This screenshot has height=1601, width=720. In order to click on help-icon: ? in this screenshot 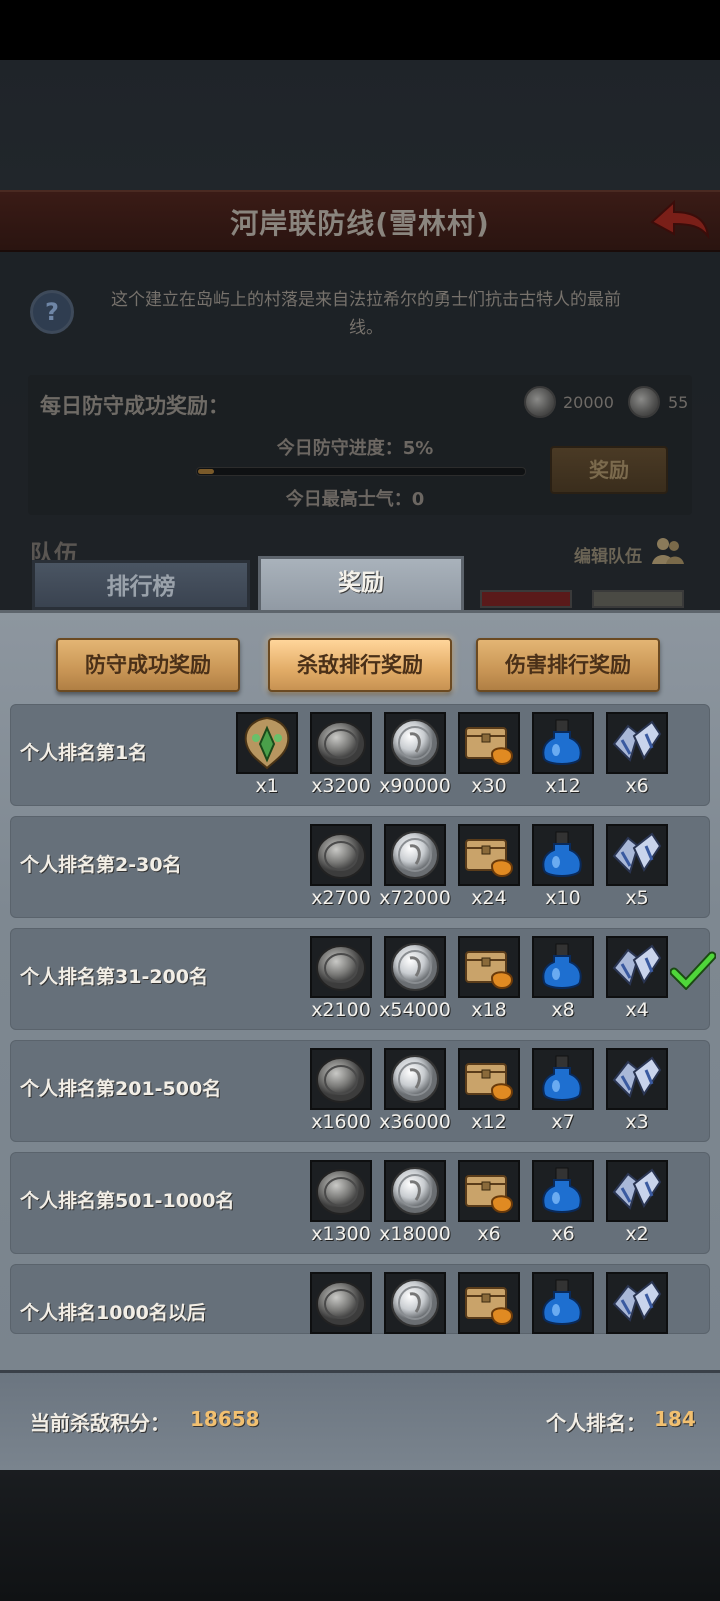, I will do `click(52, 312)`.